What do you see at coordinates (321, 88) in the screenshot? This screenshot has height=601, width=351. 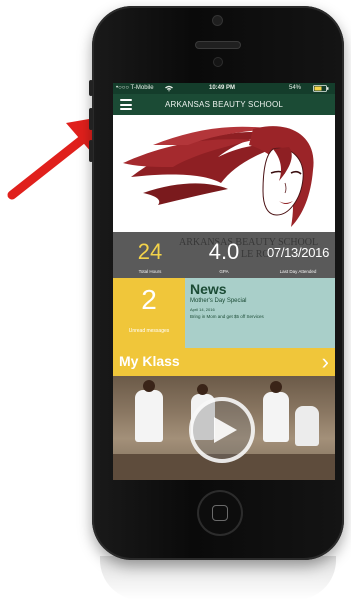 I see `battery-icon` at bounding box center [321, 88].